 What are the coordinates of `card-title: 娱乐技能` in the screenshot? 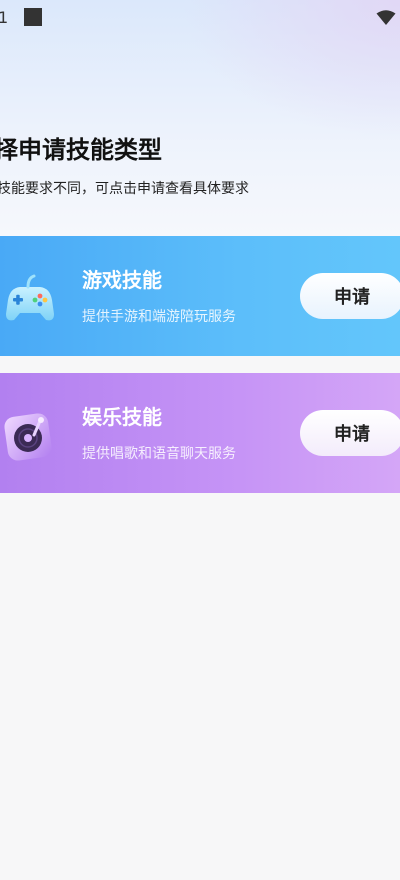 It's located at (122, 417).